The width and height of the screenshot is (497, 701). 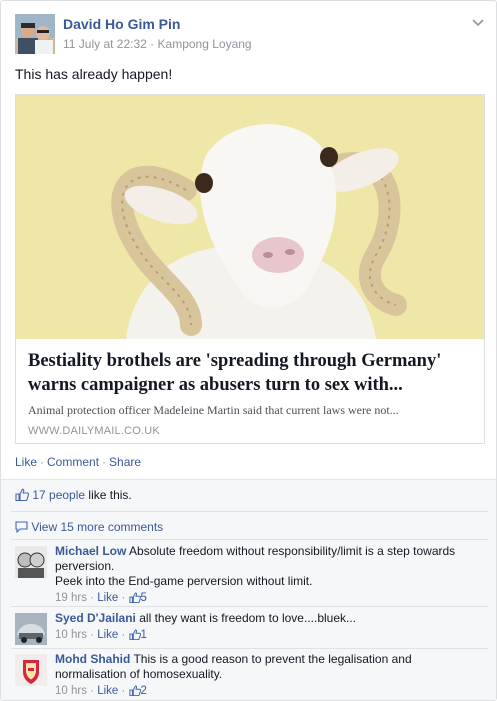 What do you see at coordinates (121, 24) in the screenshot?
I see `author-name: David Ho Gim Pin` at bounding box center [121, 24].